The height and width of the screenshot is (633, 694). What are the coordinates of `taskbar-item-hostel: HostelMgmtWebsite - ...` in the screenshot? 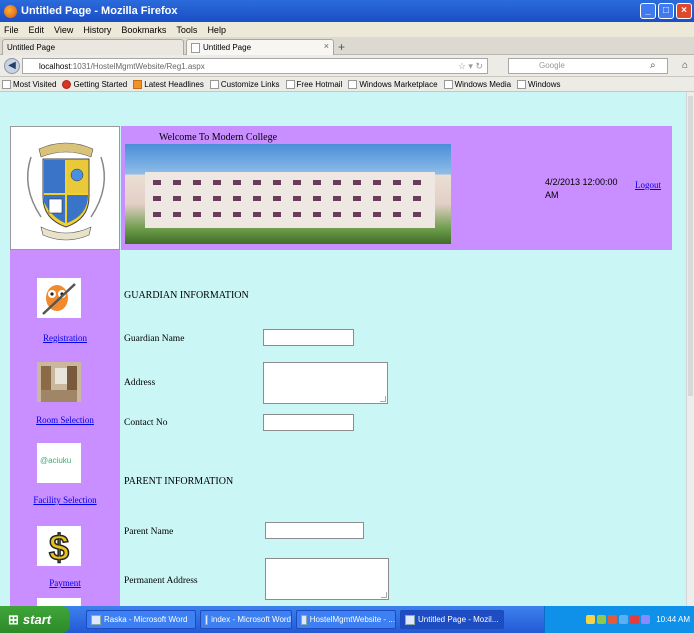 It's located at (346, 619).